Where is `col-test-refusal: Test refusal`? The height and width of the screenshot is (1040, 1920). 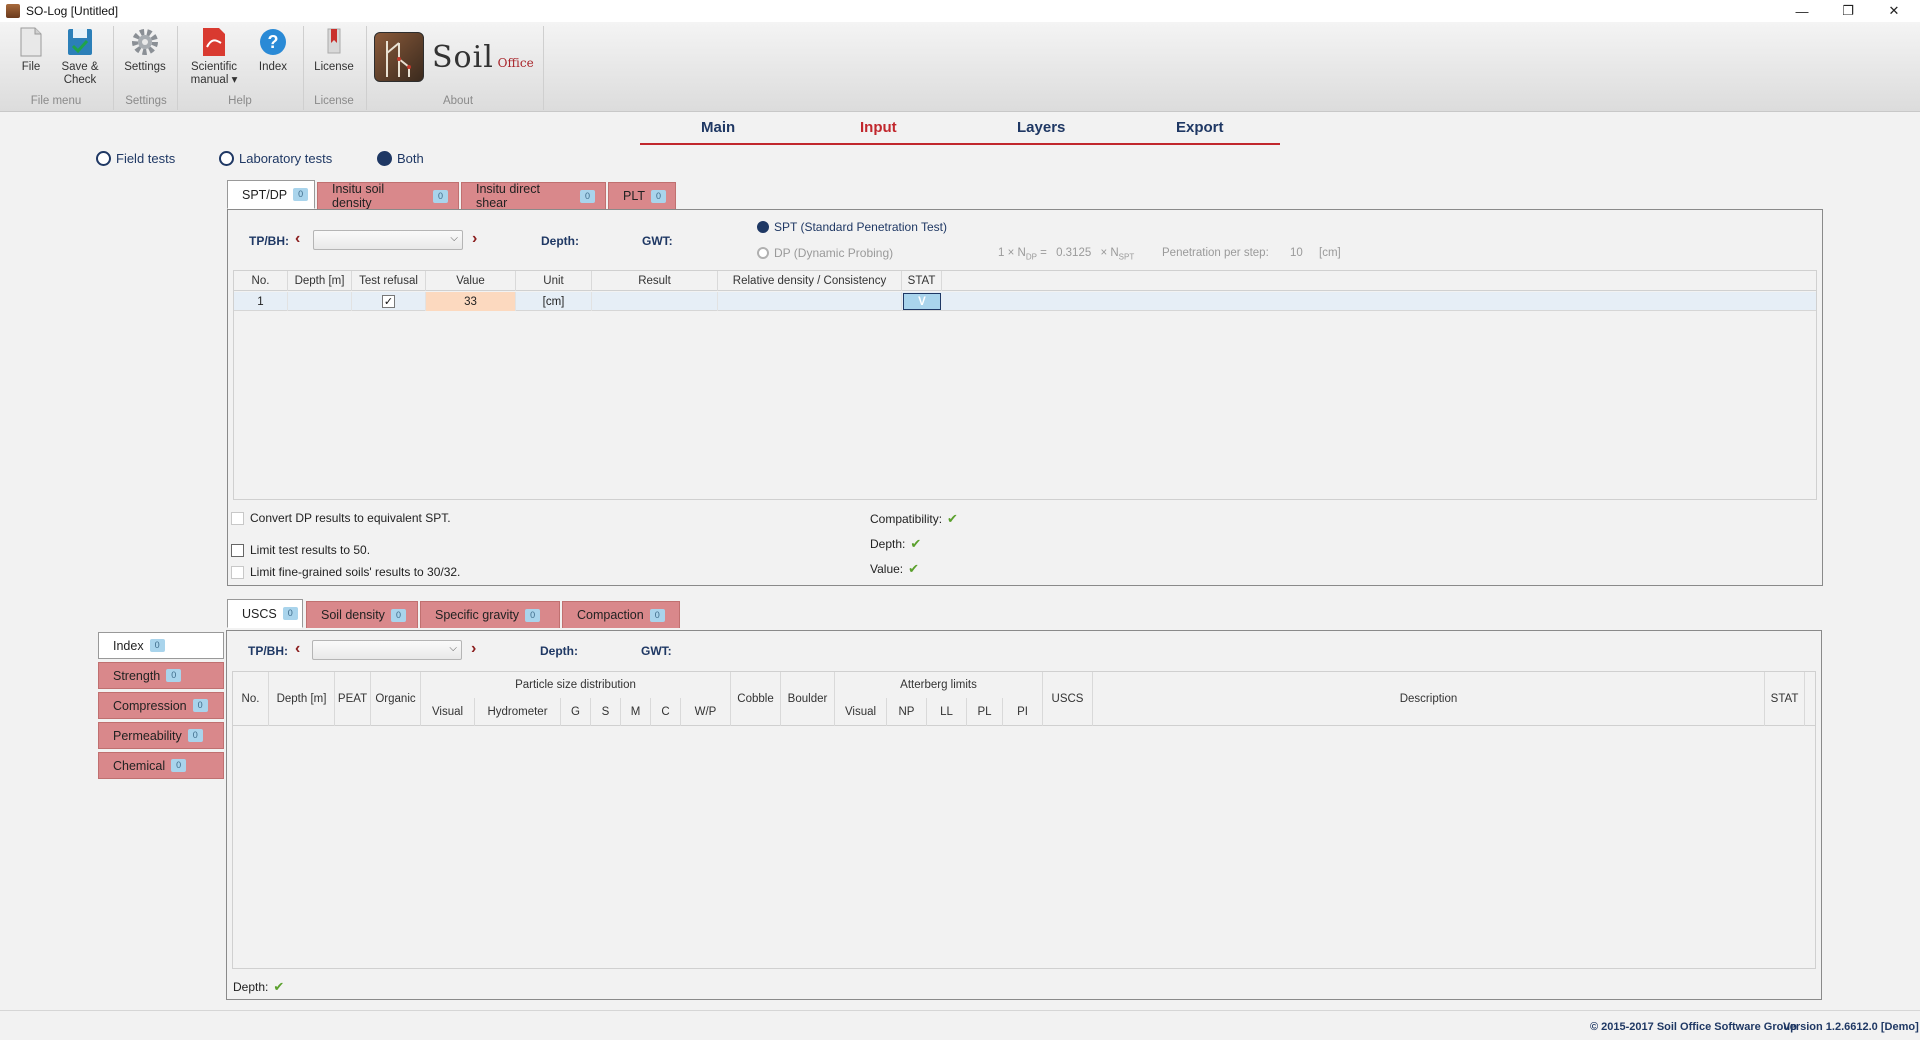
col-test-refusal: Test refusal is located at coordinates (389, 281).